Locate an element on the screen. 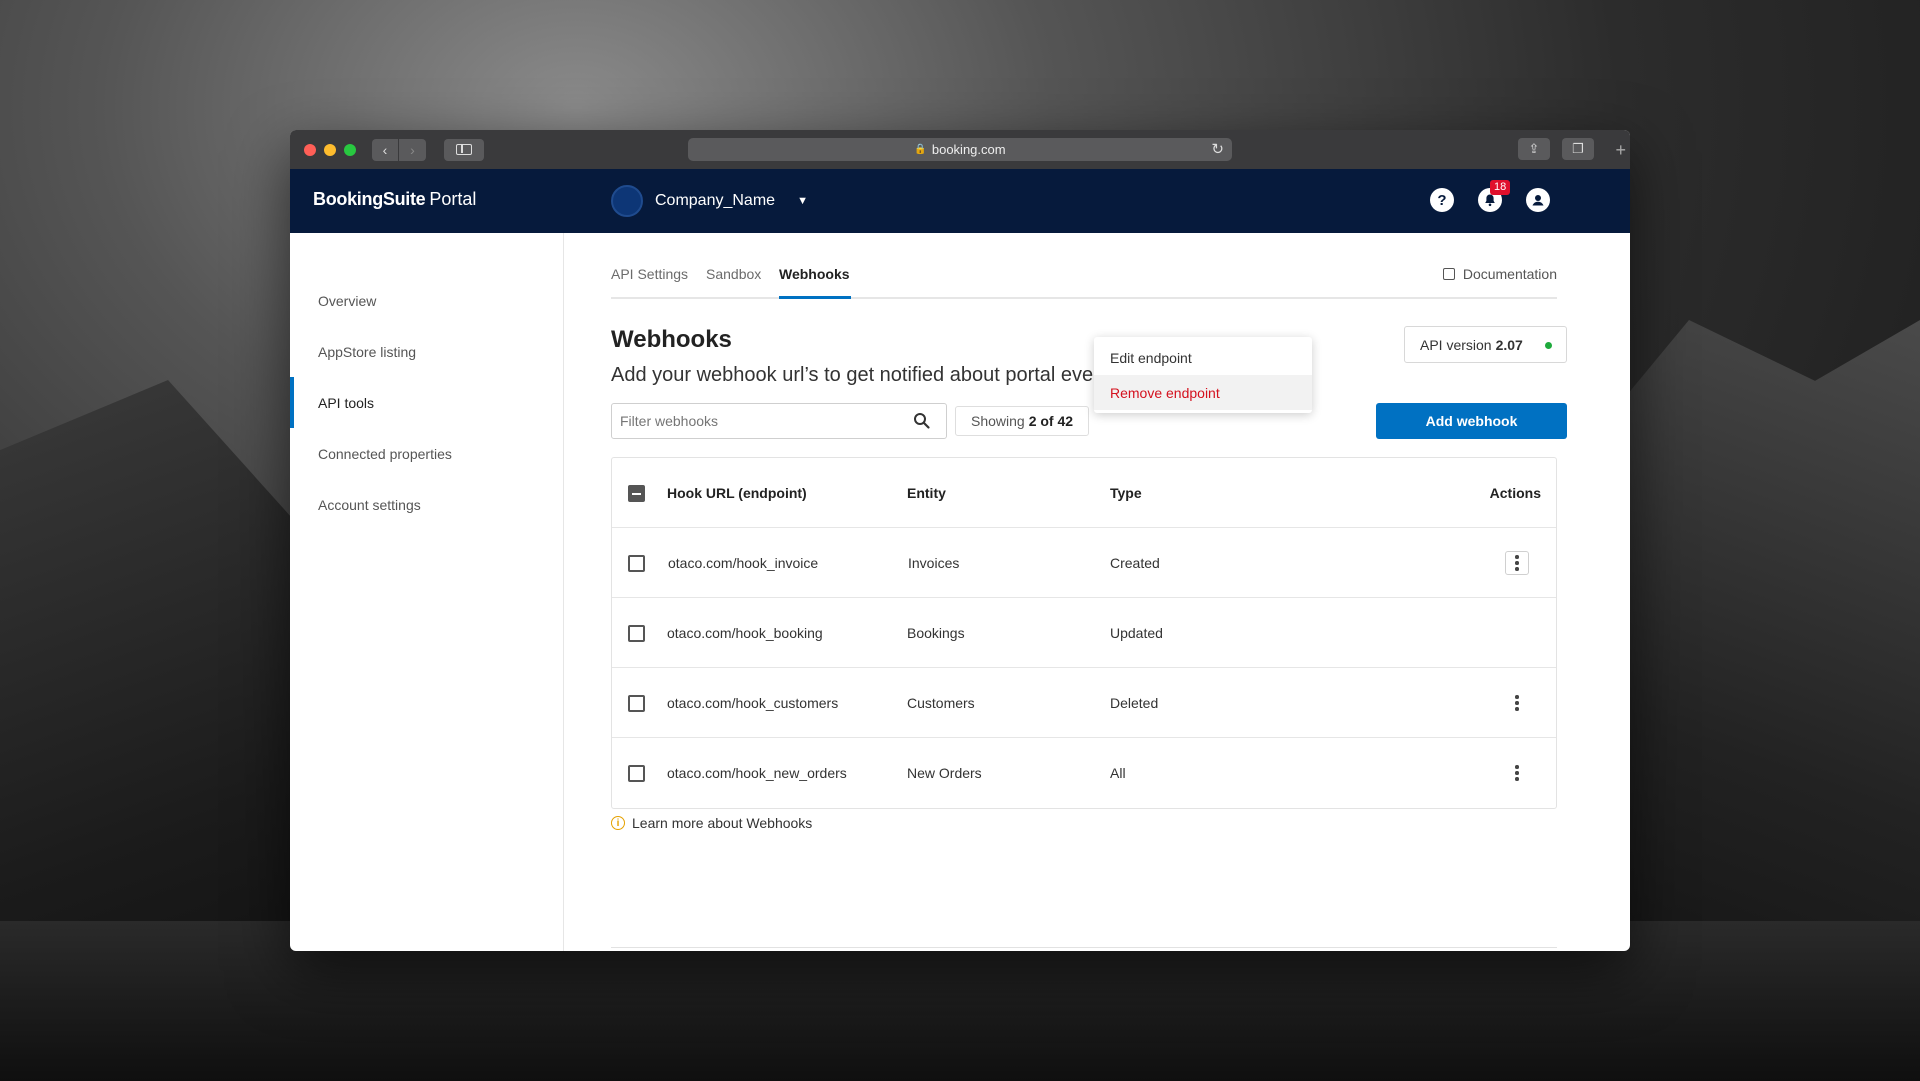 This screenshot has width=1920, height=1081. table-row: otaco.com/hook_booking Bookings Updated is located at coordinates (1084, 633).